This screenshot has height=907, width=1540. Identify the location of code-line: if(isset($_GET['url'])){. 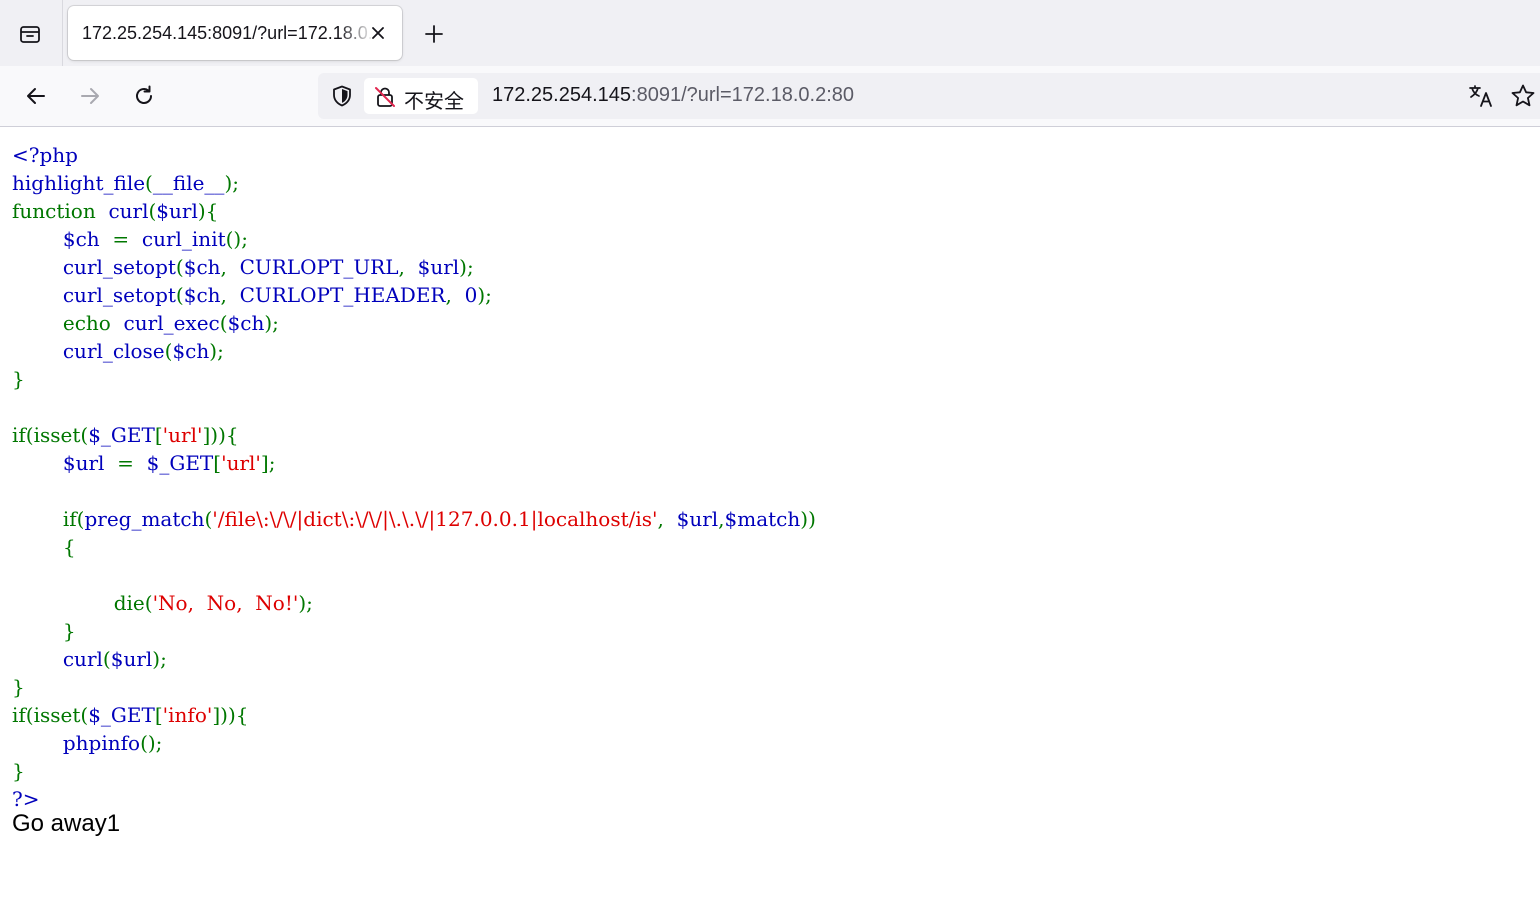
(414, 435).